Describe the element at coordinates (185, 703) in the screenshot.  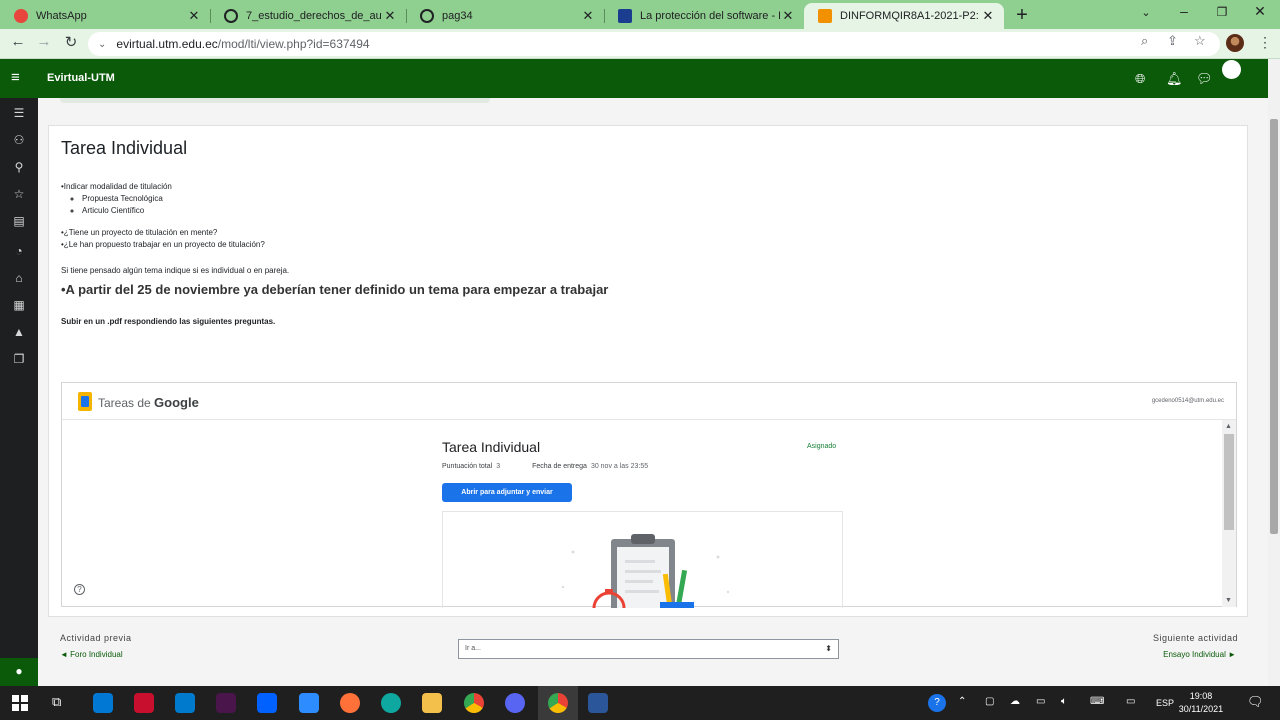
I see `vscode-app-icon` at that location.